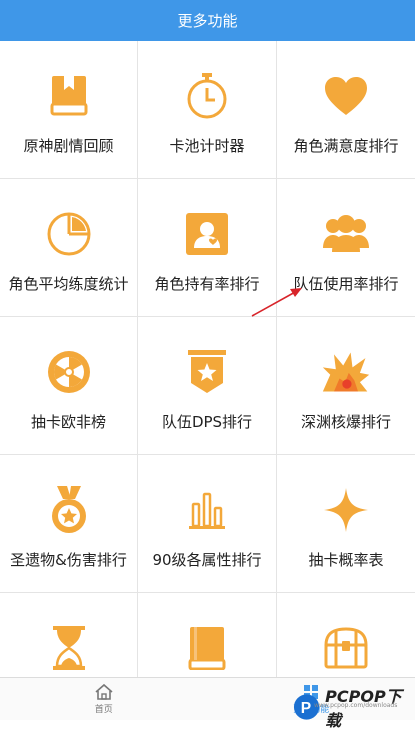  What do you see at coordinates (68, 283) in the screenshot?
I see `feature-label: 角色平均练度统计` at bounding box center [68, 283].